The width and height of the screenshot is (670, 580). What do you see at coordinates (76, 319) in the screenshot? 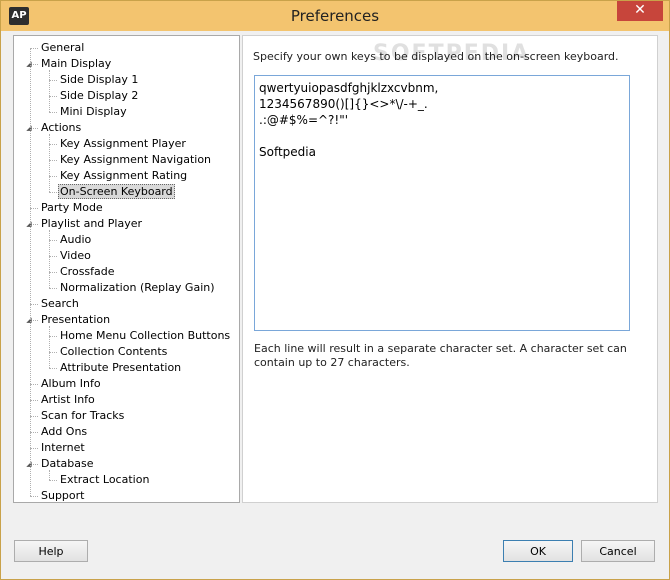
I see `tree-item-label: Presentation` at bounding box center [76, 319].